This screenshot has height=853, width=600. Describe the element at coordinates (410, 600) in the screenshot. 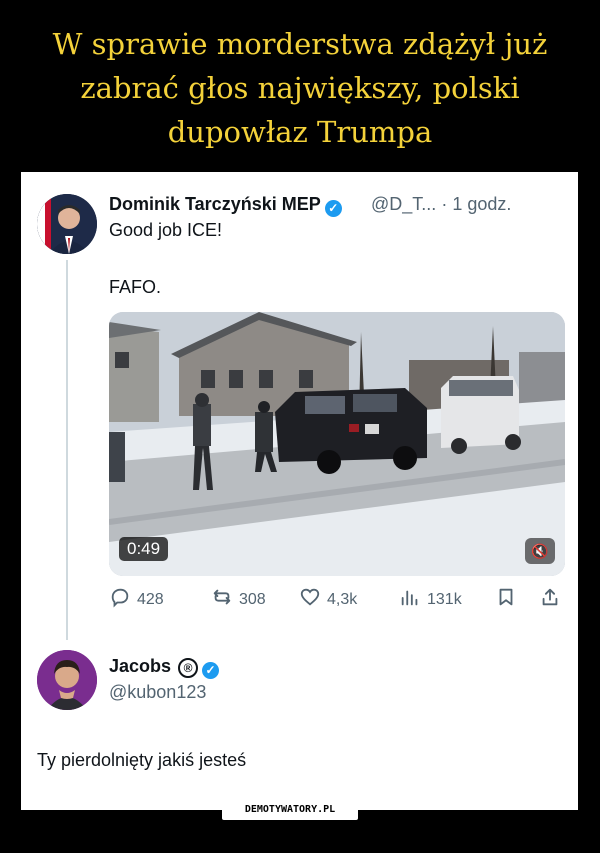

I see `views-icon` at that location.